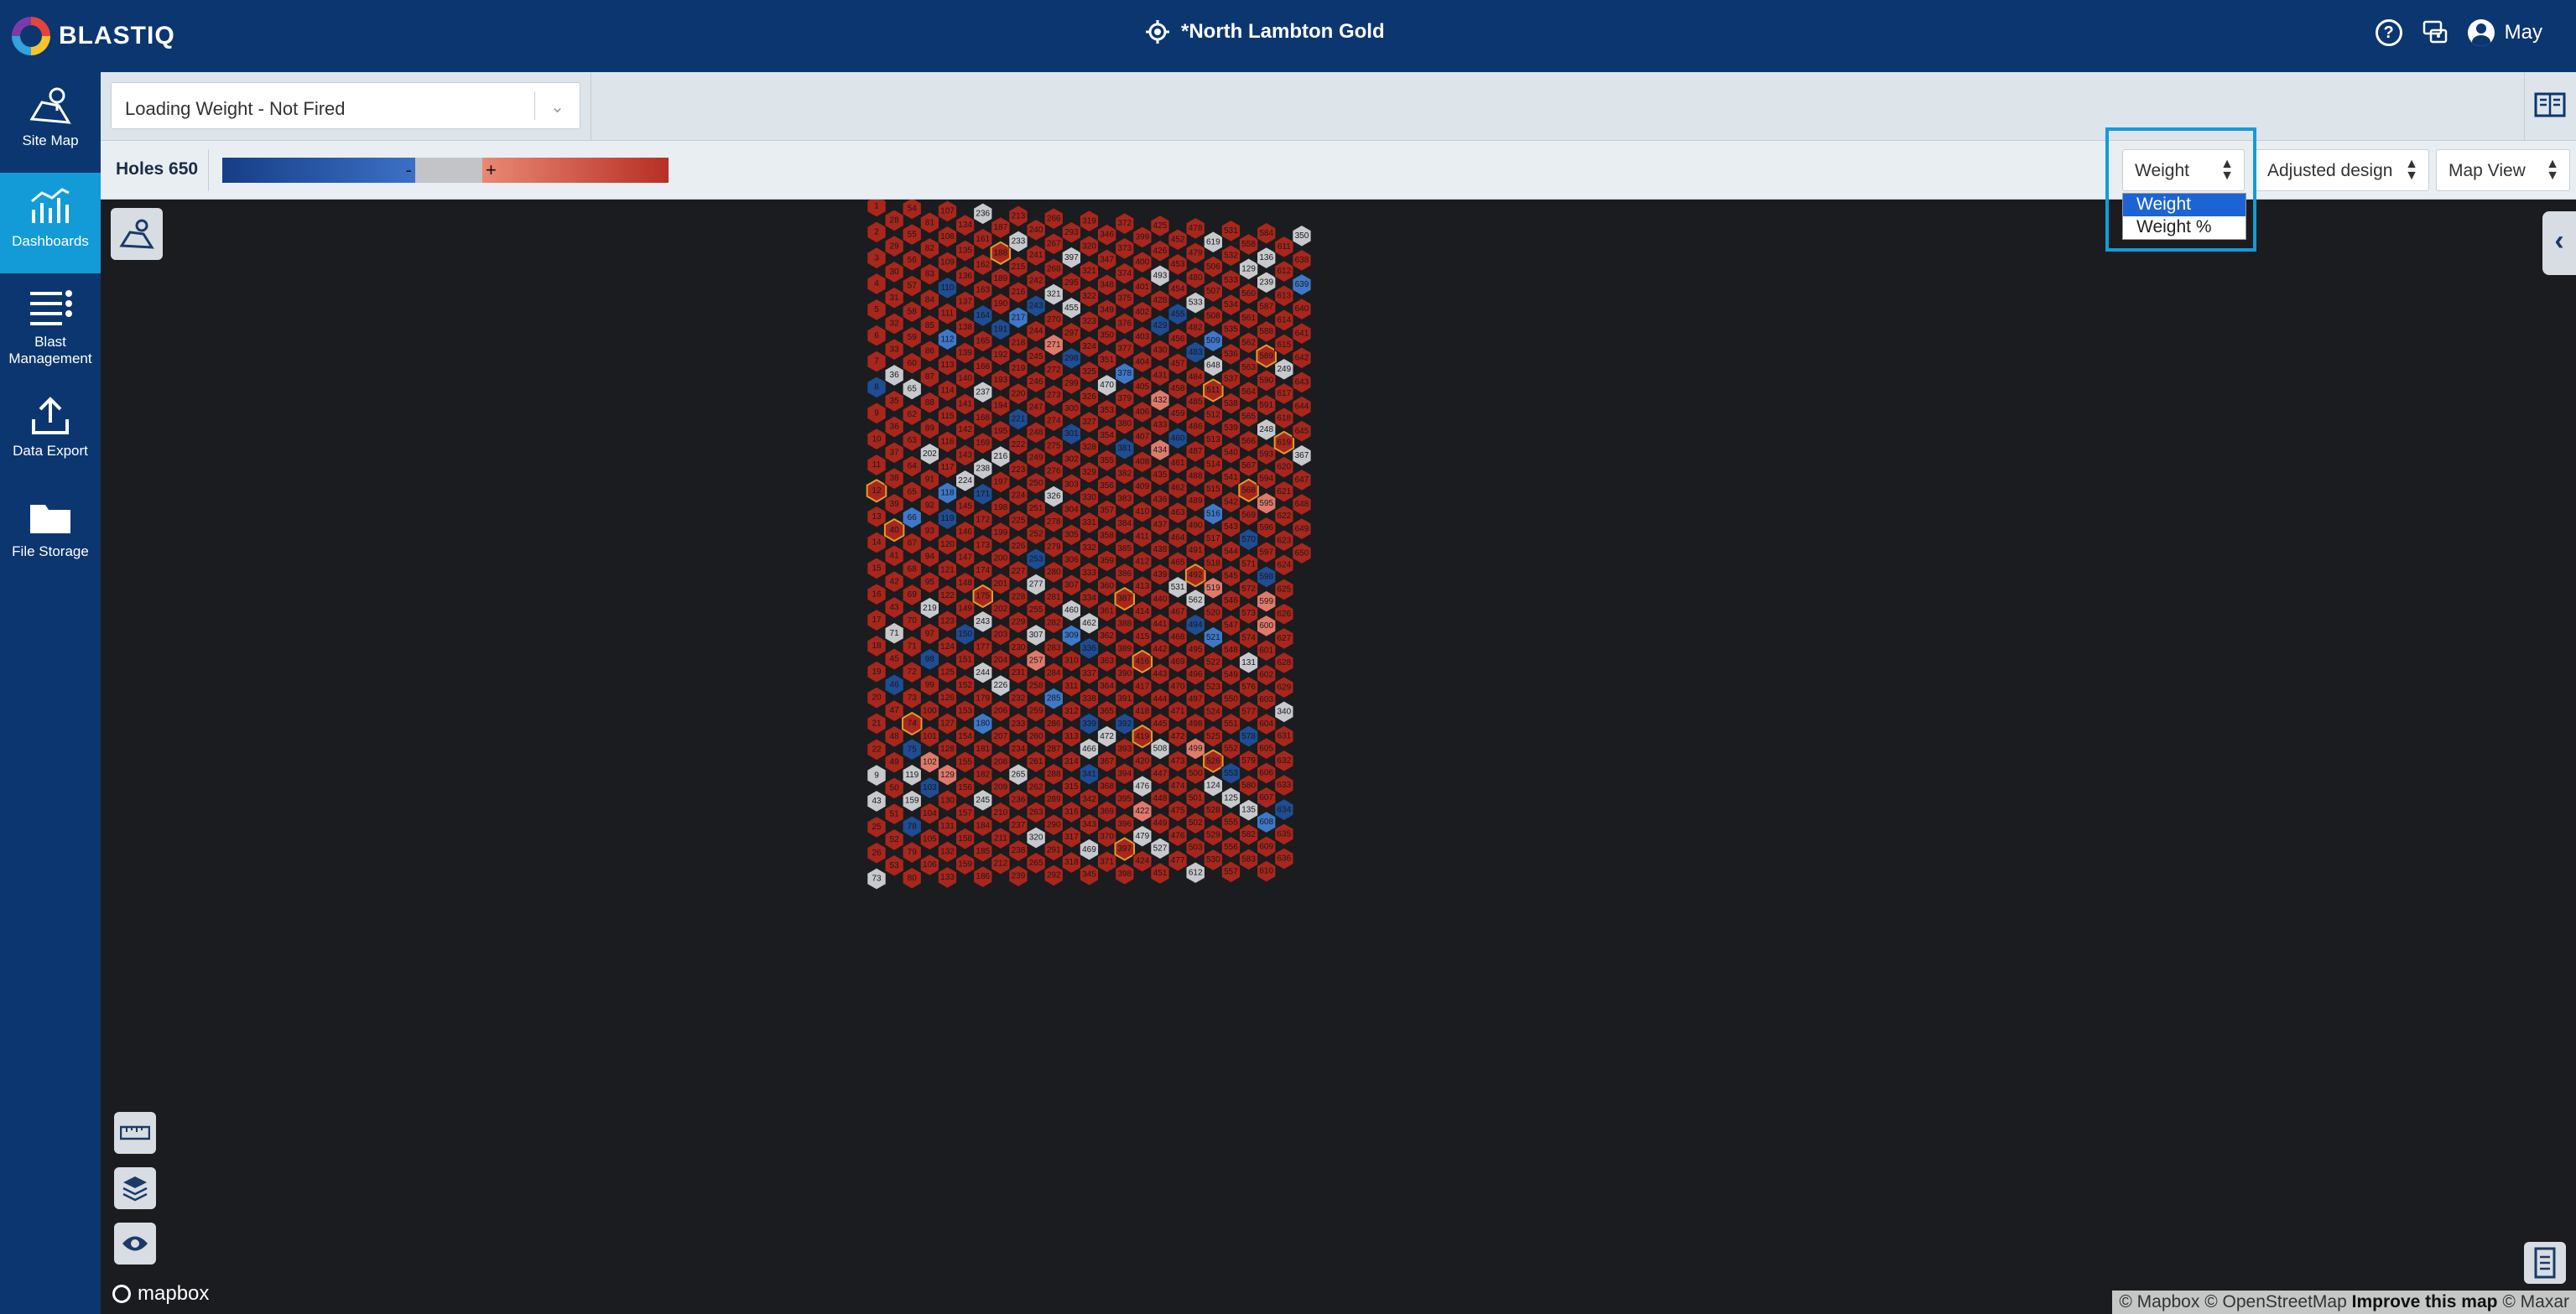  I want to click on hole-cell: 468, so click(1178, 637).